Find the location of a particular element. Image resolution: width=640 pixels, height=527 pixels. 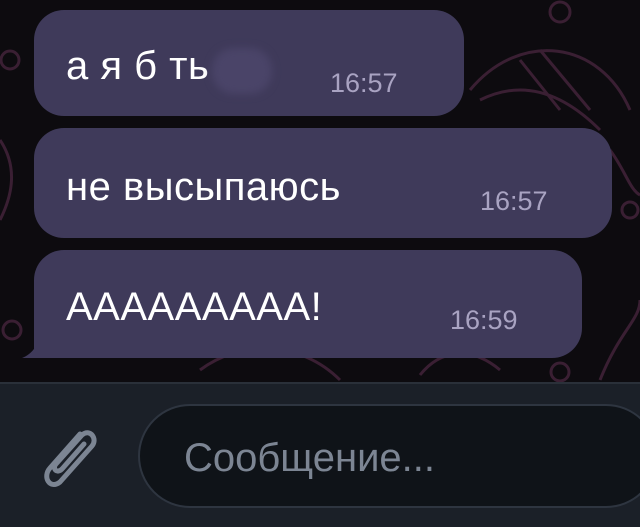

message-time: 16:59 is located at coordinates (484, 320).